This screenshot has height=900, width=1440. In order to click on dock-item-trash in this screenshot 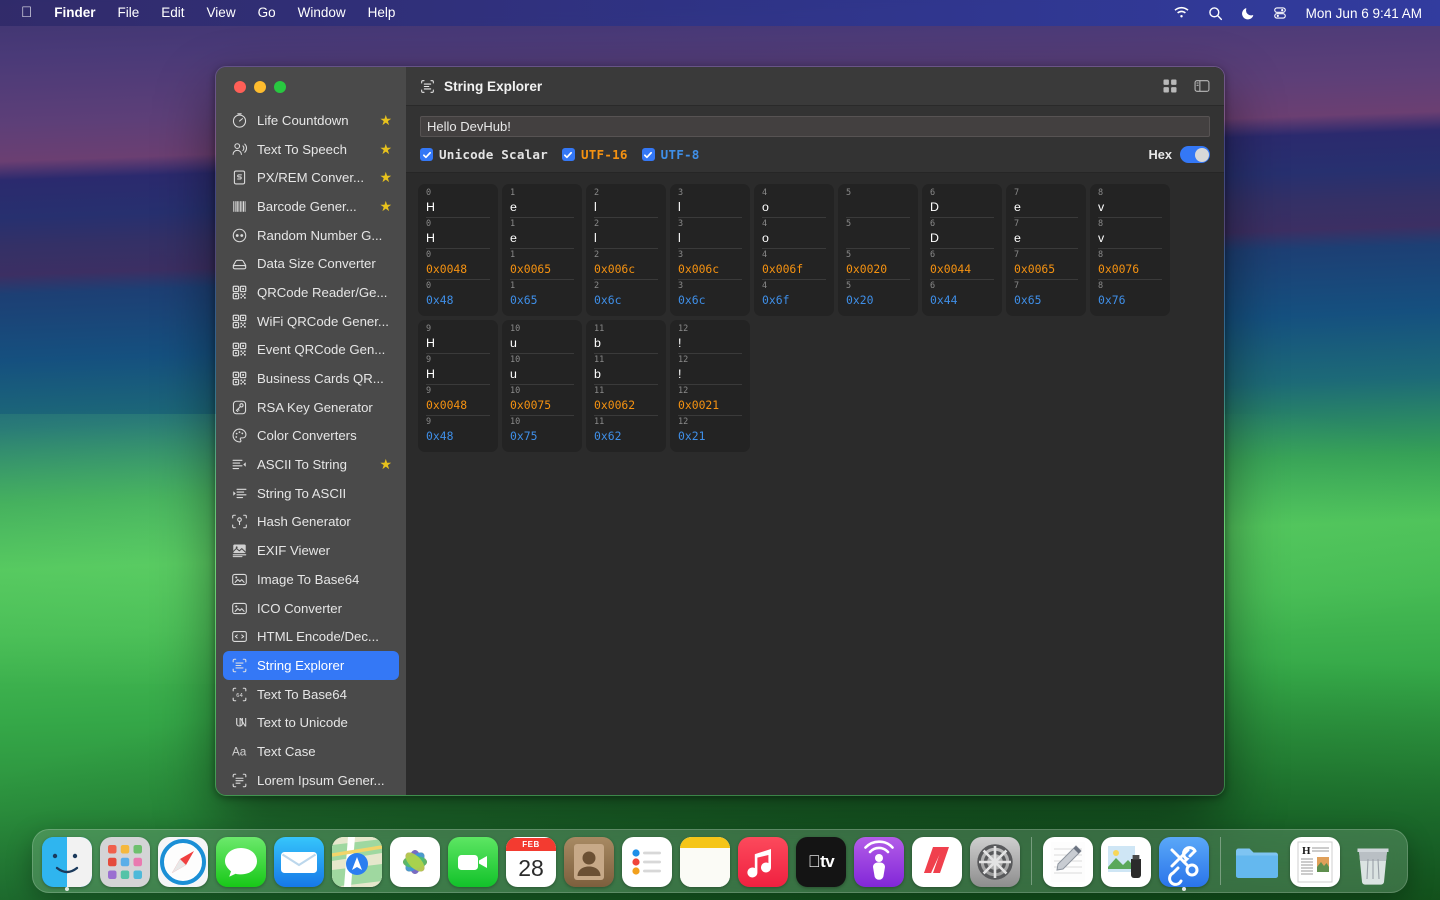, I will do `click(1373, 862)`.